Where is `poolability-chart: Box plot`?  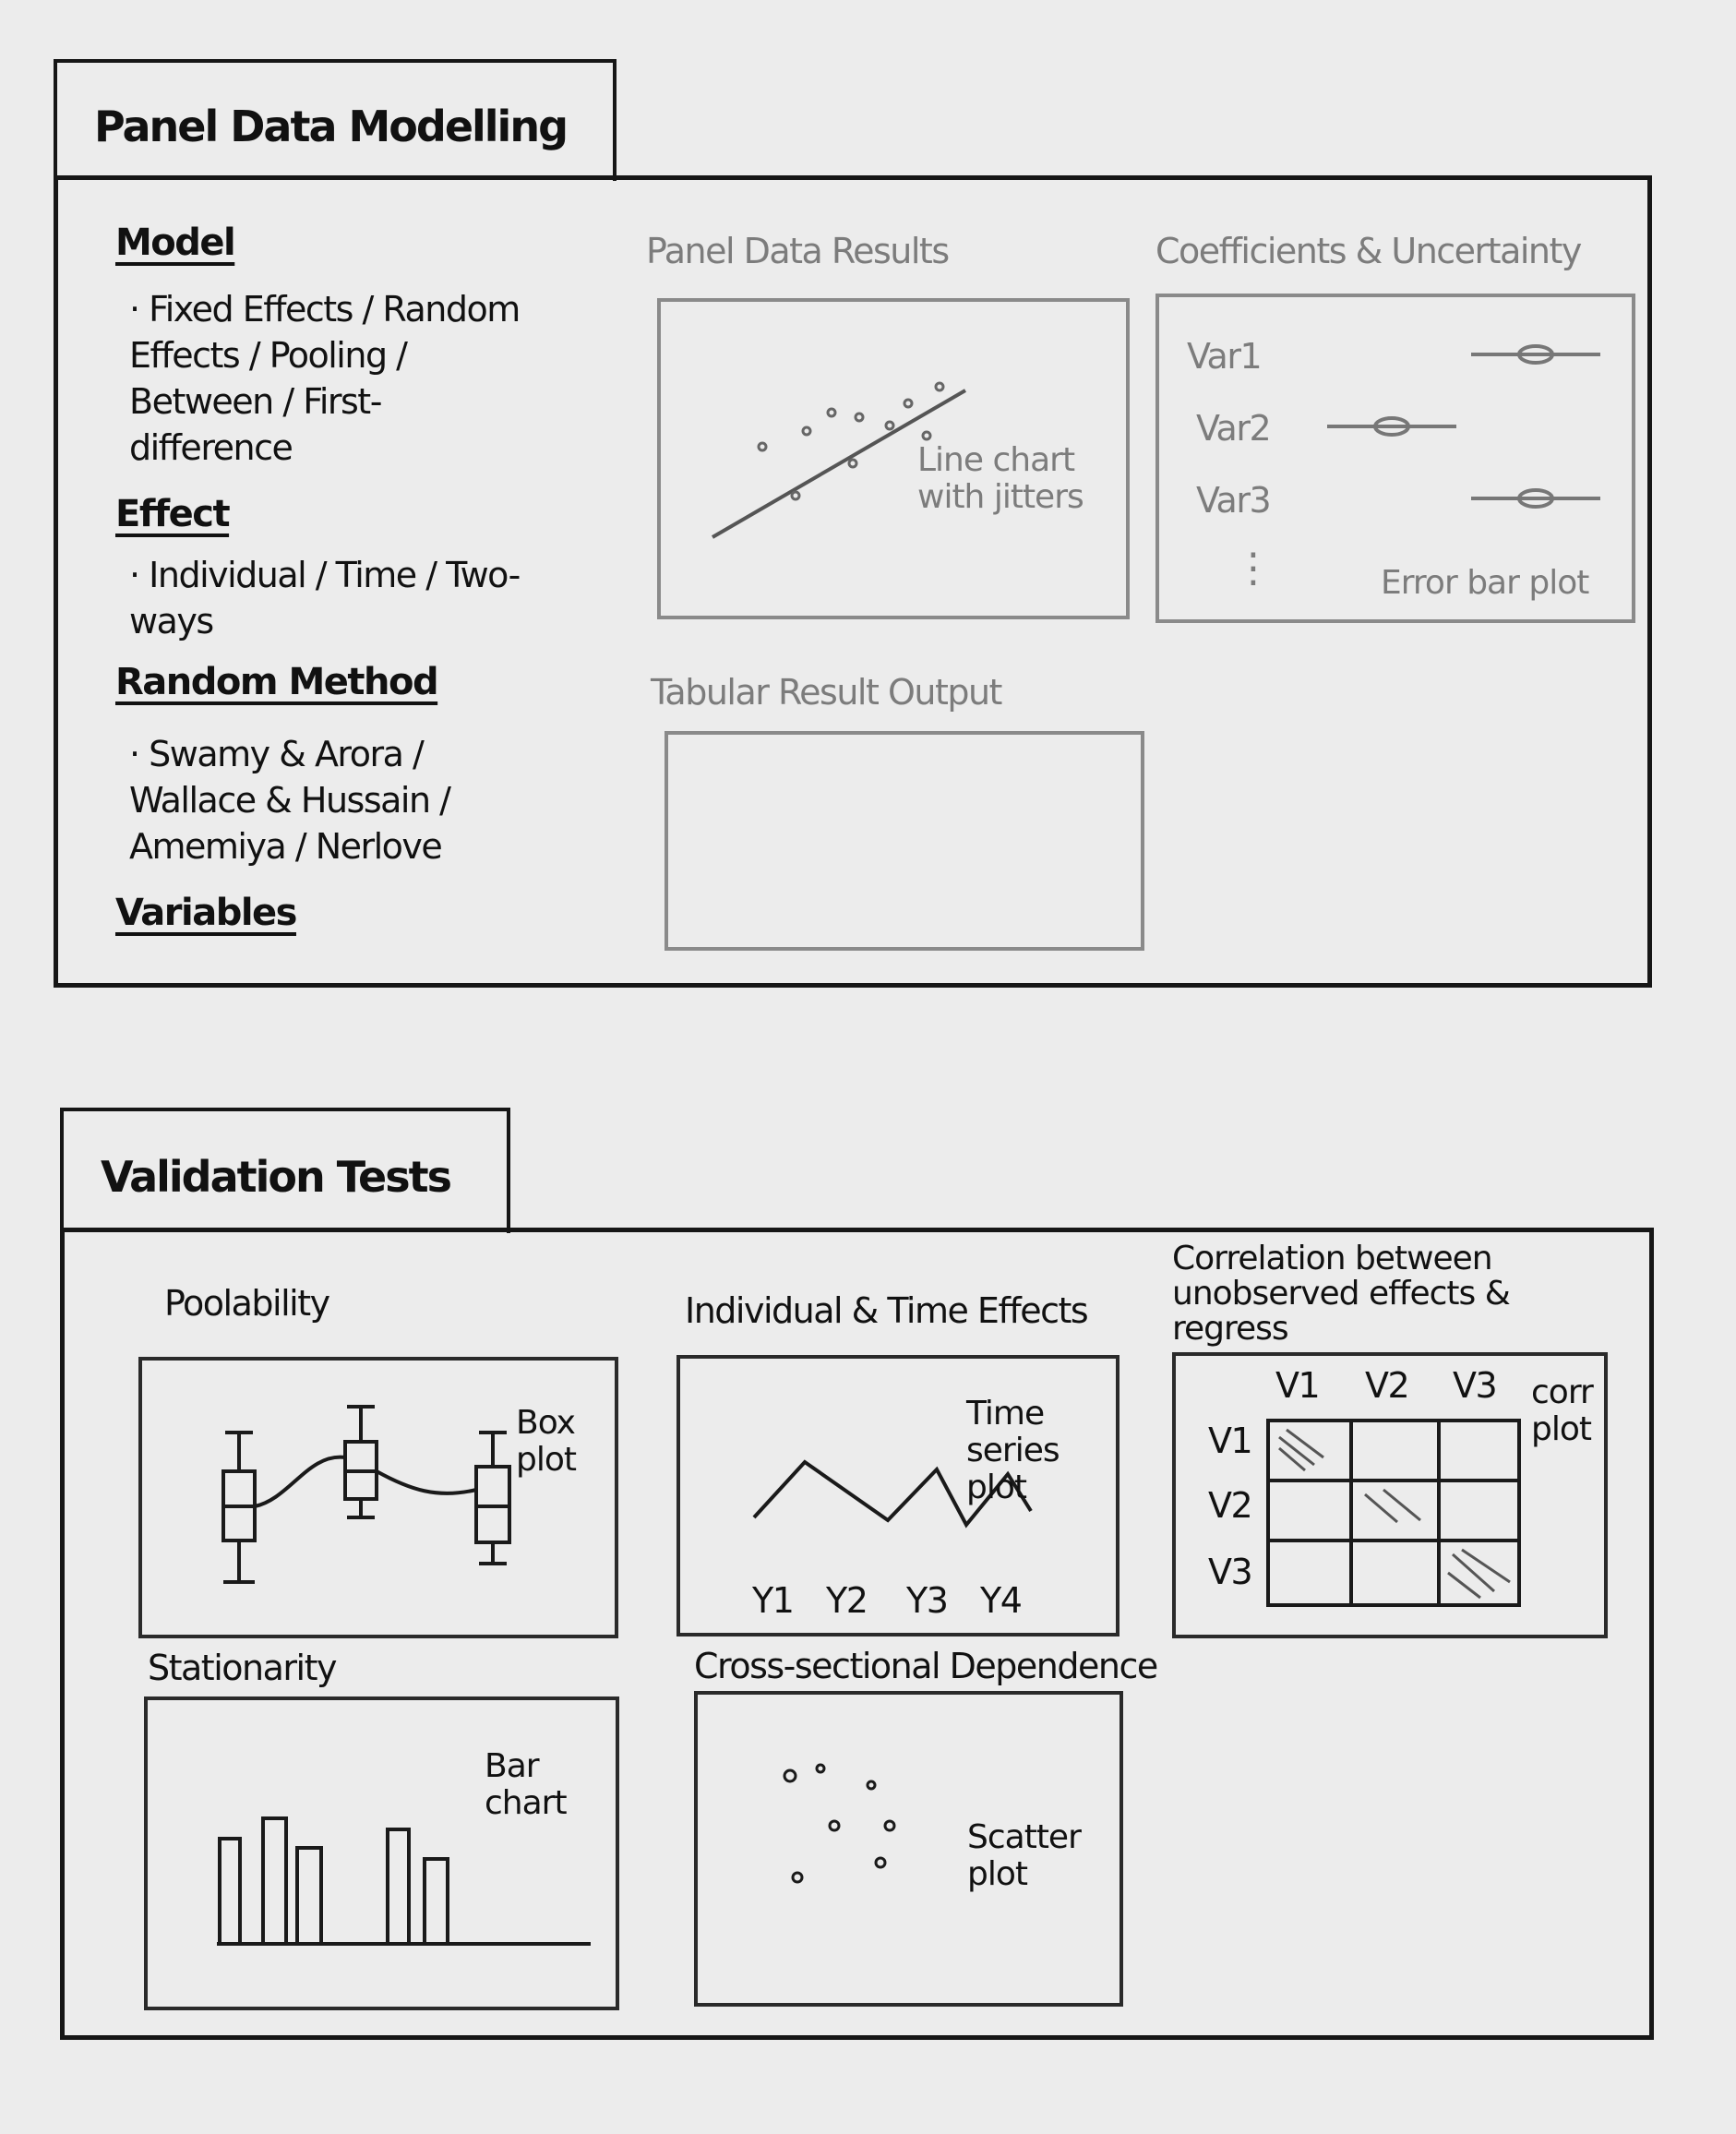
poolability-chart: Box plot is located at coordinates (378, 1497).